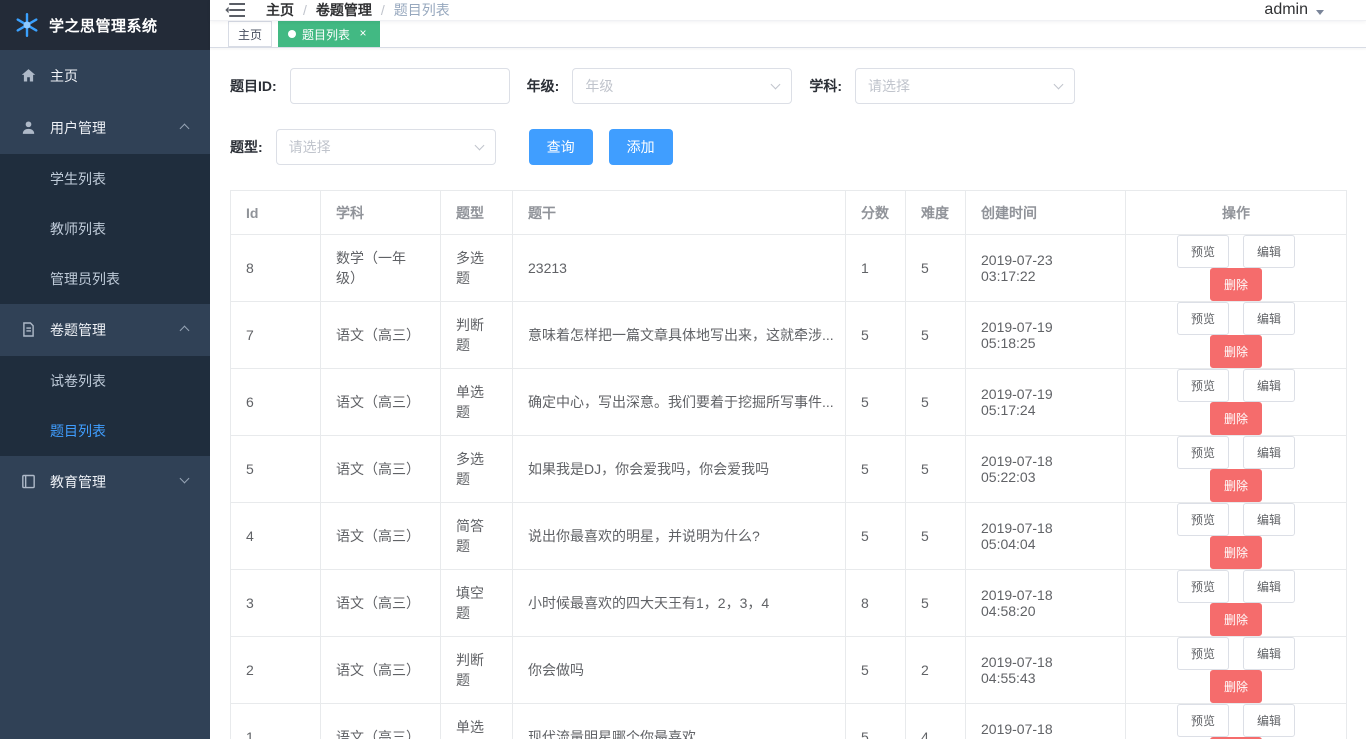 This screenshot has height=739, width=1366. I want to click on cell-id: 2, so click(275, 670).